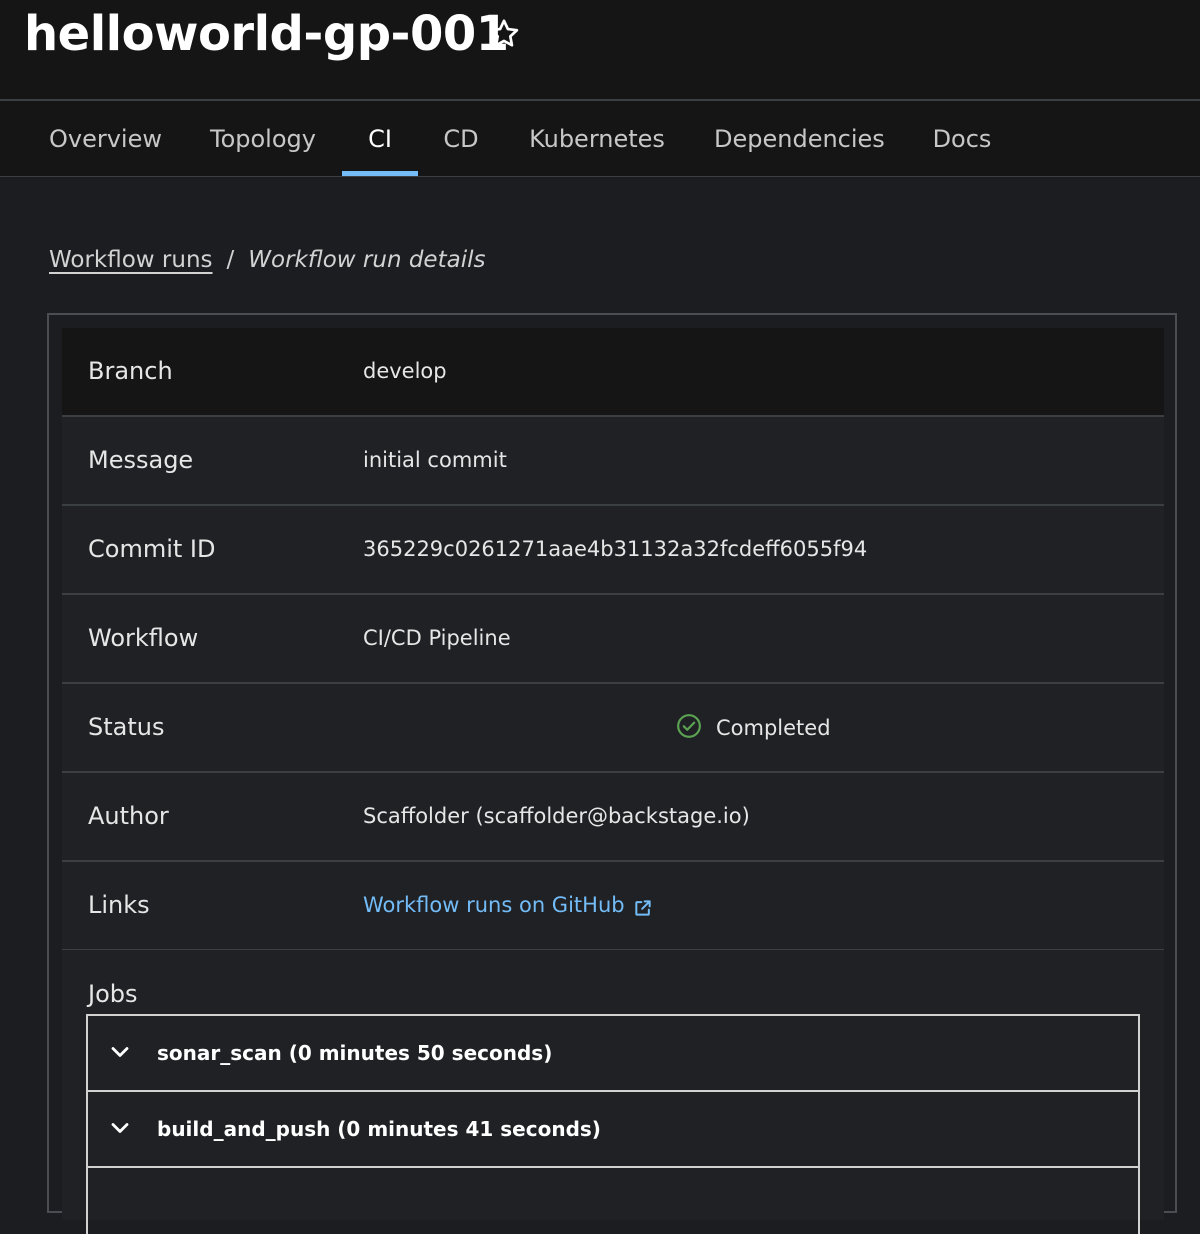  I want to click on commit-id-label: Commit ID, so click(152, 549).